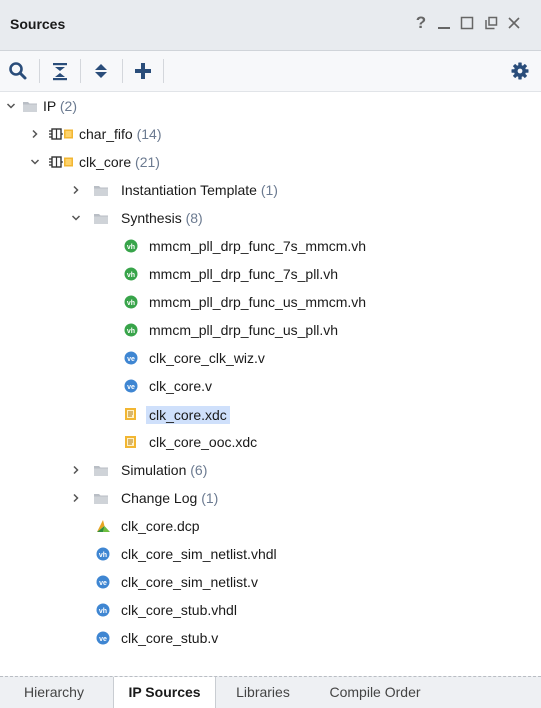 This screenshot has width=541, height=708. I want to click on tree-file: ve clk_core_sim_netlist.v, so click(270, 582).